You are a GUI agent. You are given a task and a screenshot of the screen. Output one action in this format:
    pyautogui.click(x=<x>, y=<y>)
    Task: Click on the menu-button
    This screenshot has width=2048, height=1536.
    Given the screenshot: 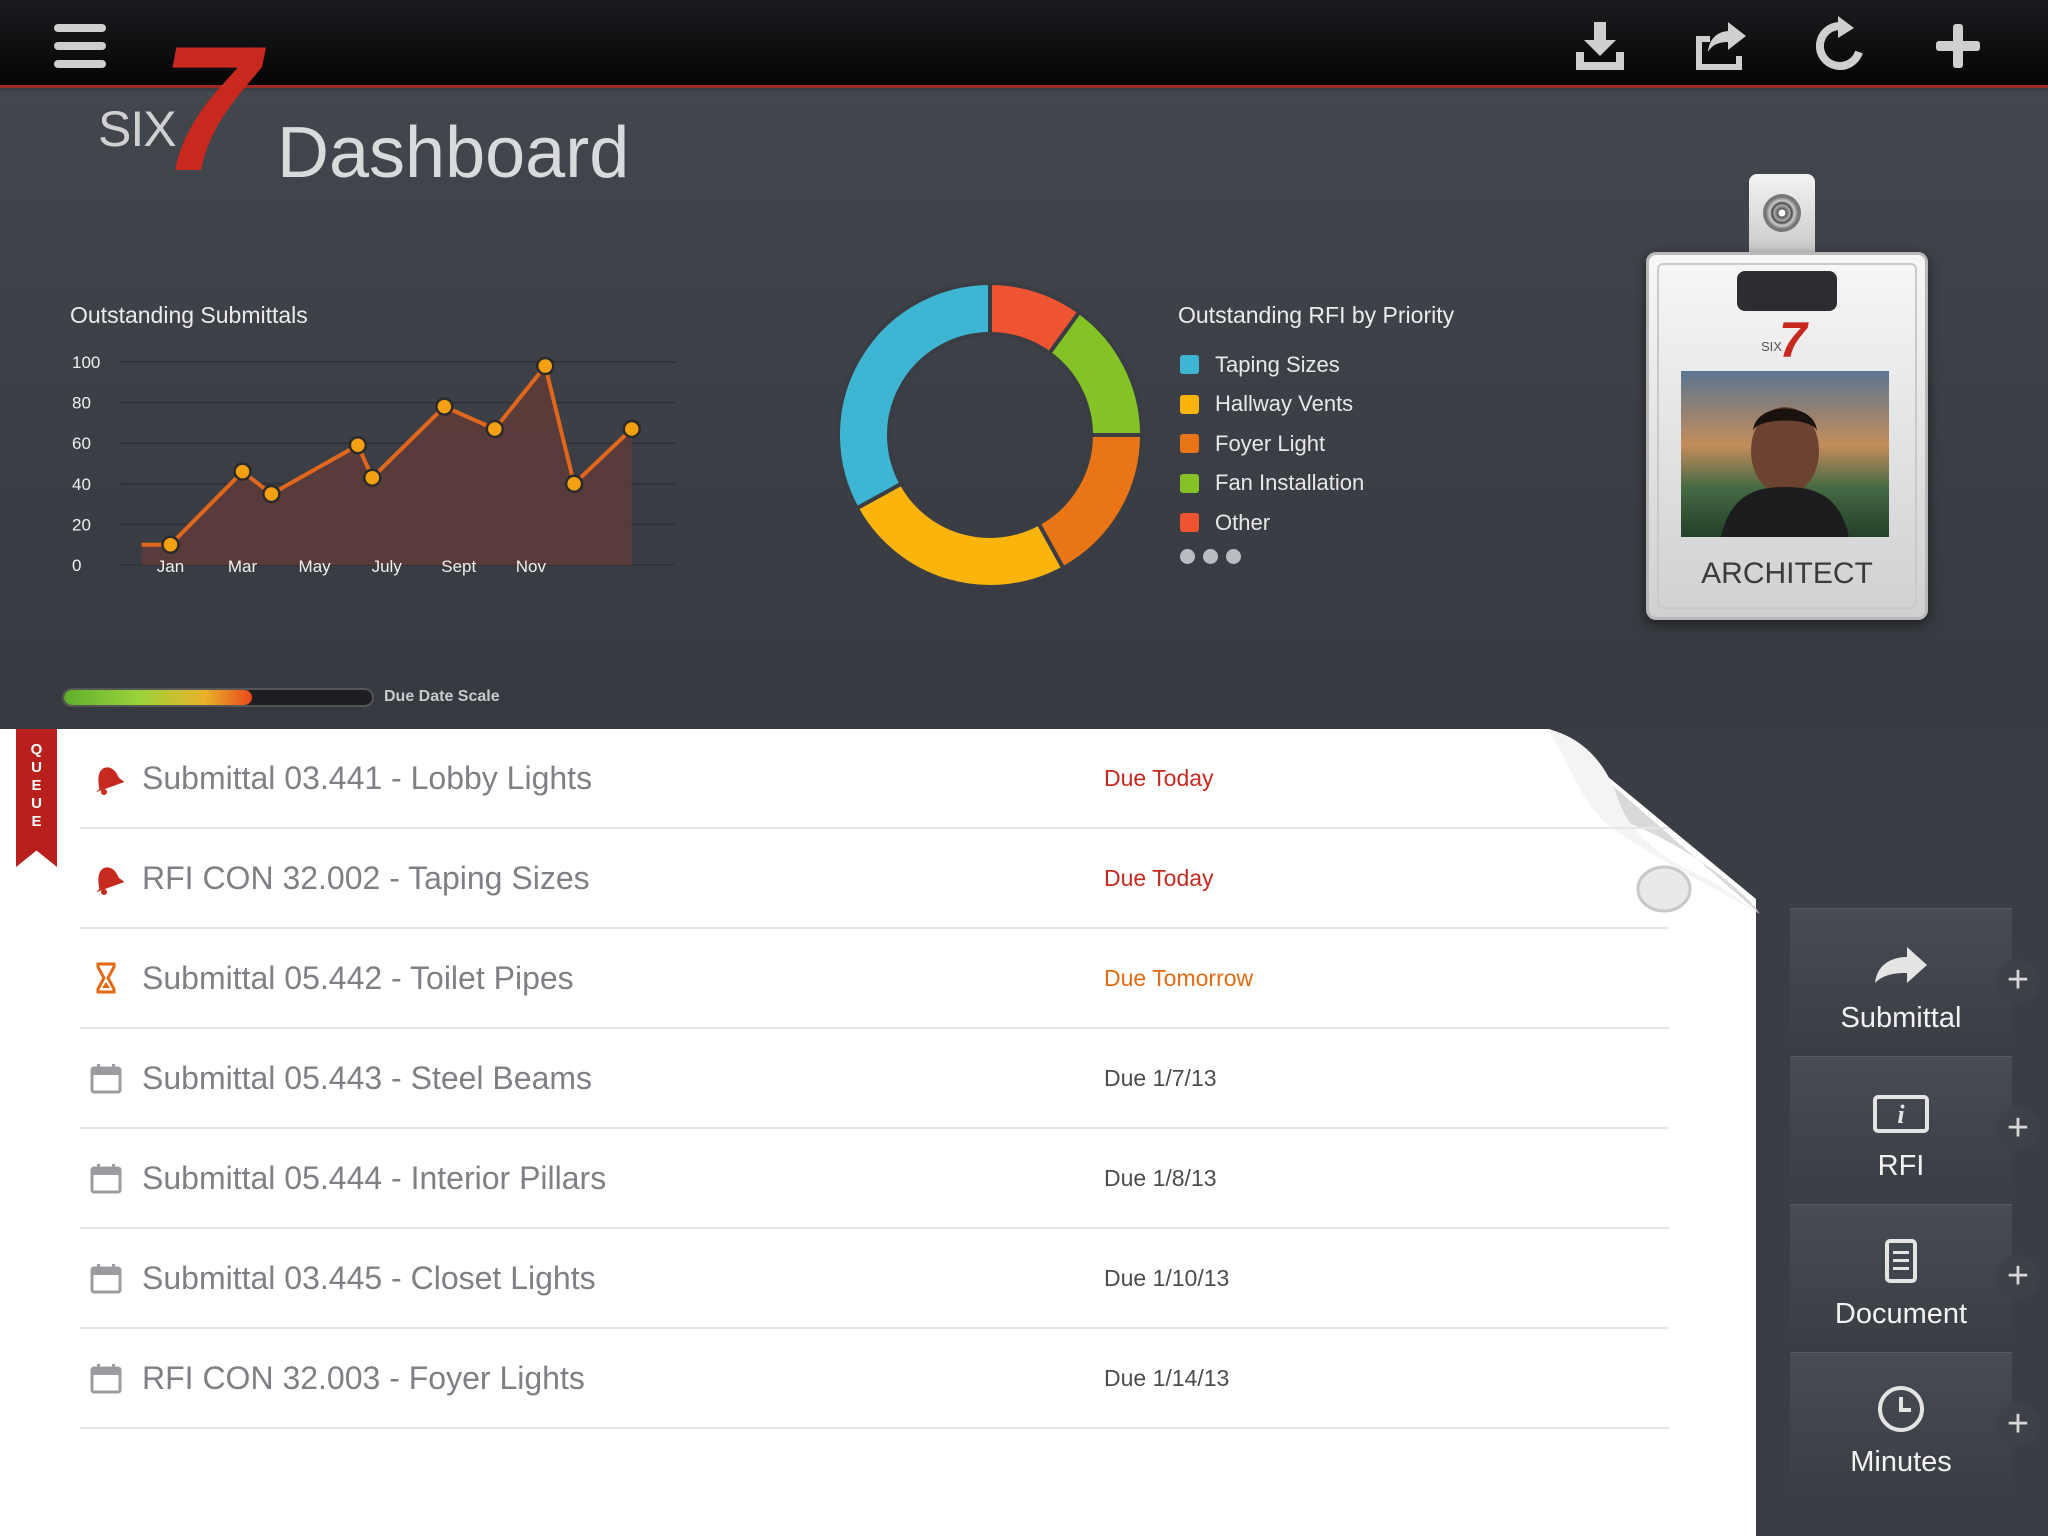 What is the action you would take?
    pyautogui.click(x=80, y=46)
    